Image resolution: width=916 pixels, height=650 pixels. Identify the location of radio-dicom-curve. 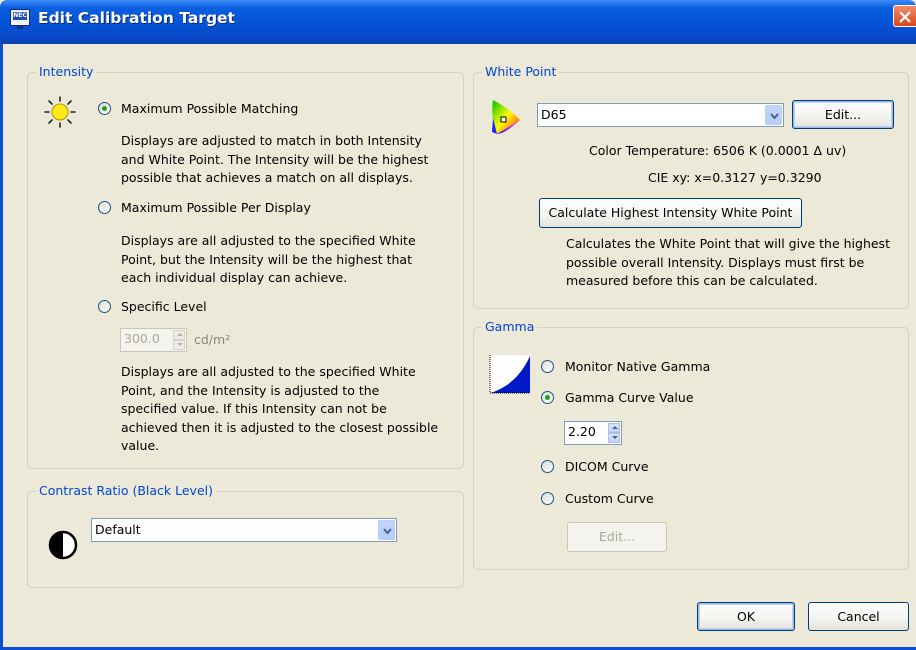
(547, 466).